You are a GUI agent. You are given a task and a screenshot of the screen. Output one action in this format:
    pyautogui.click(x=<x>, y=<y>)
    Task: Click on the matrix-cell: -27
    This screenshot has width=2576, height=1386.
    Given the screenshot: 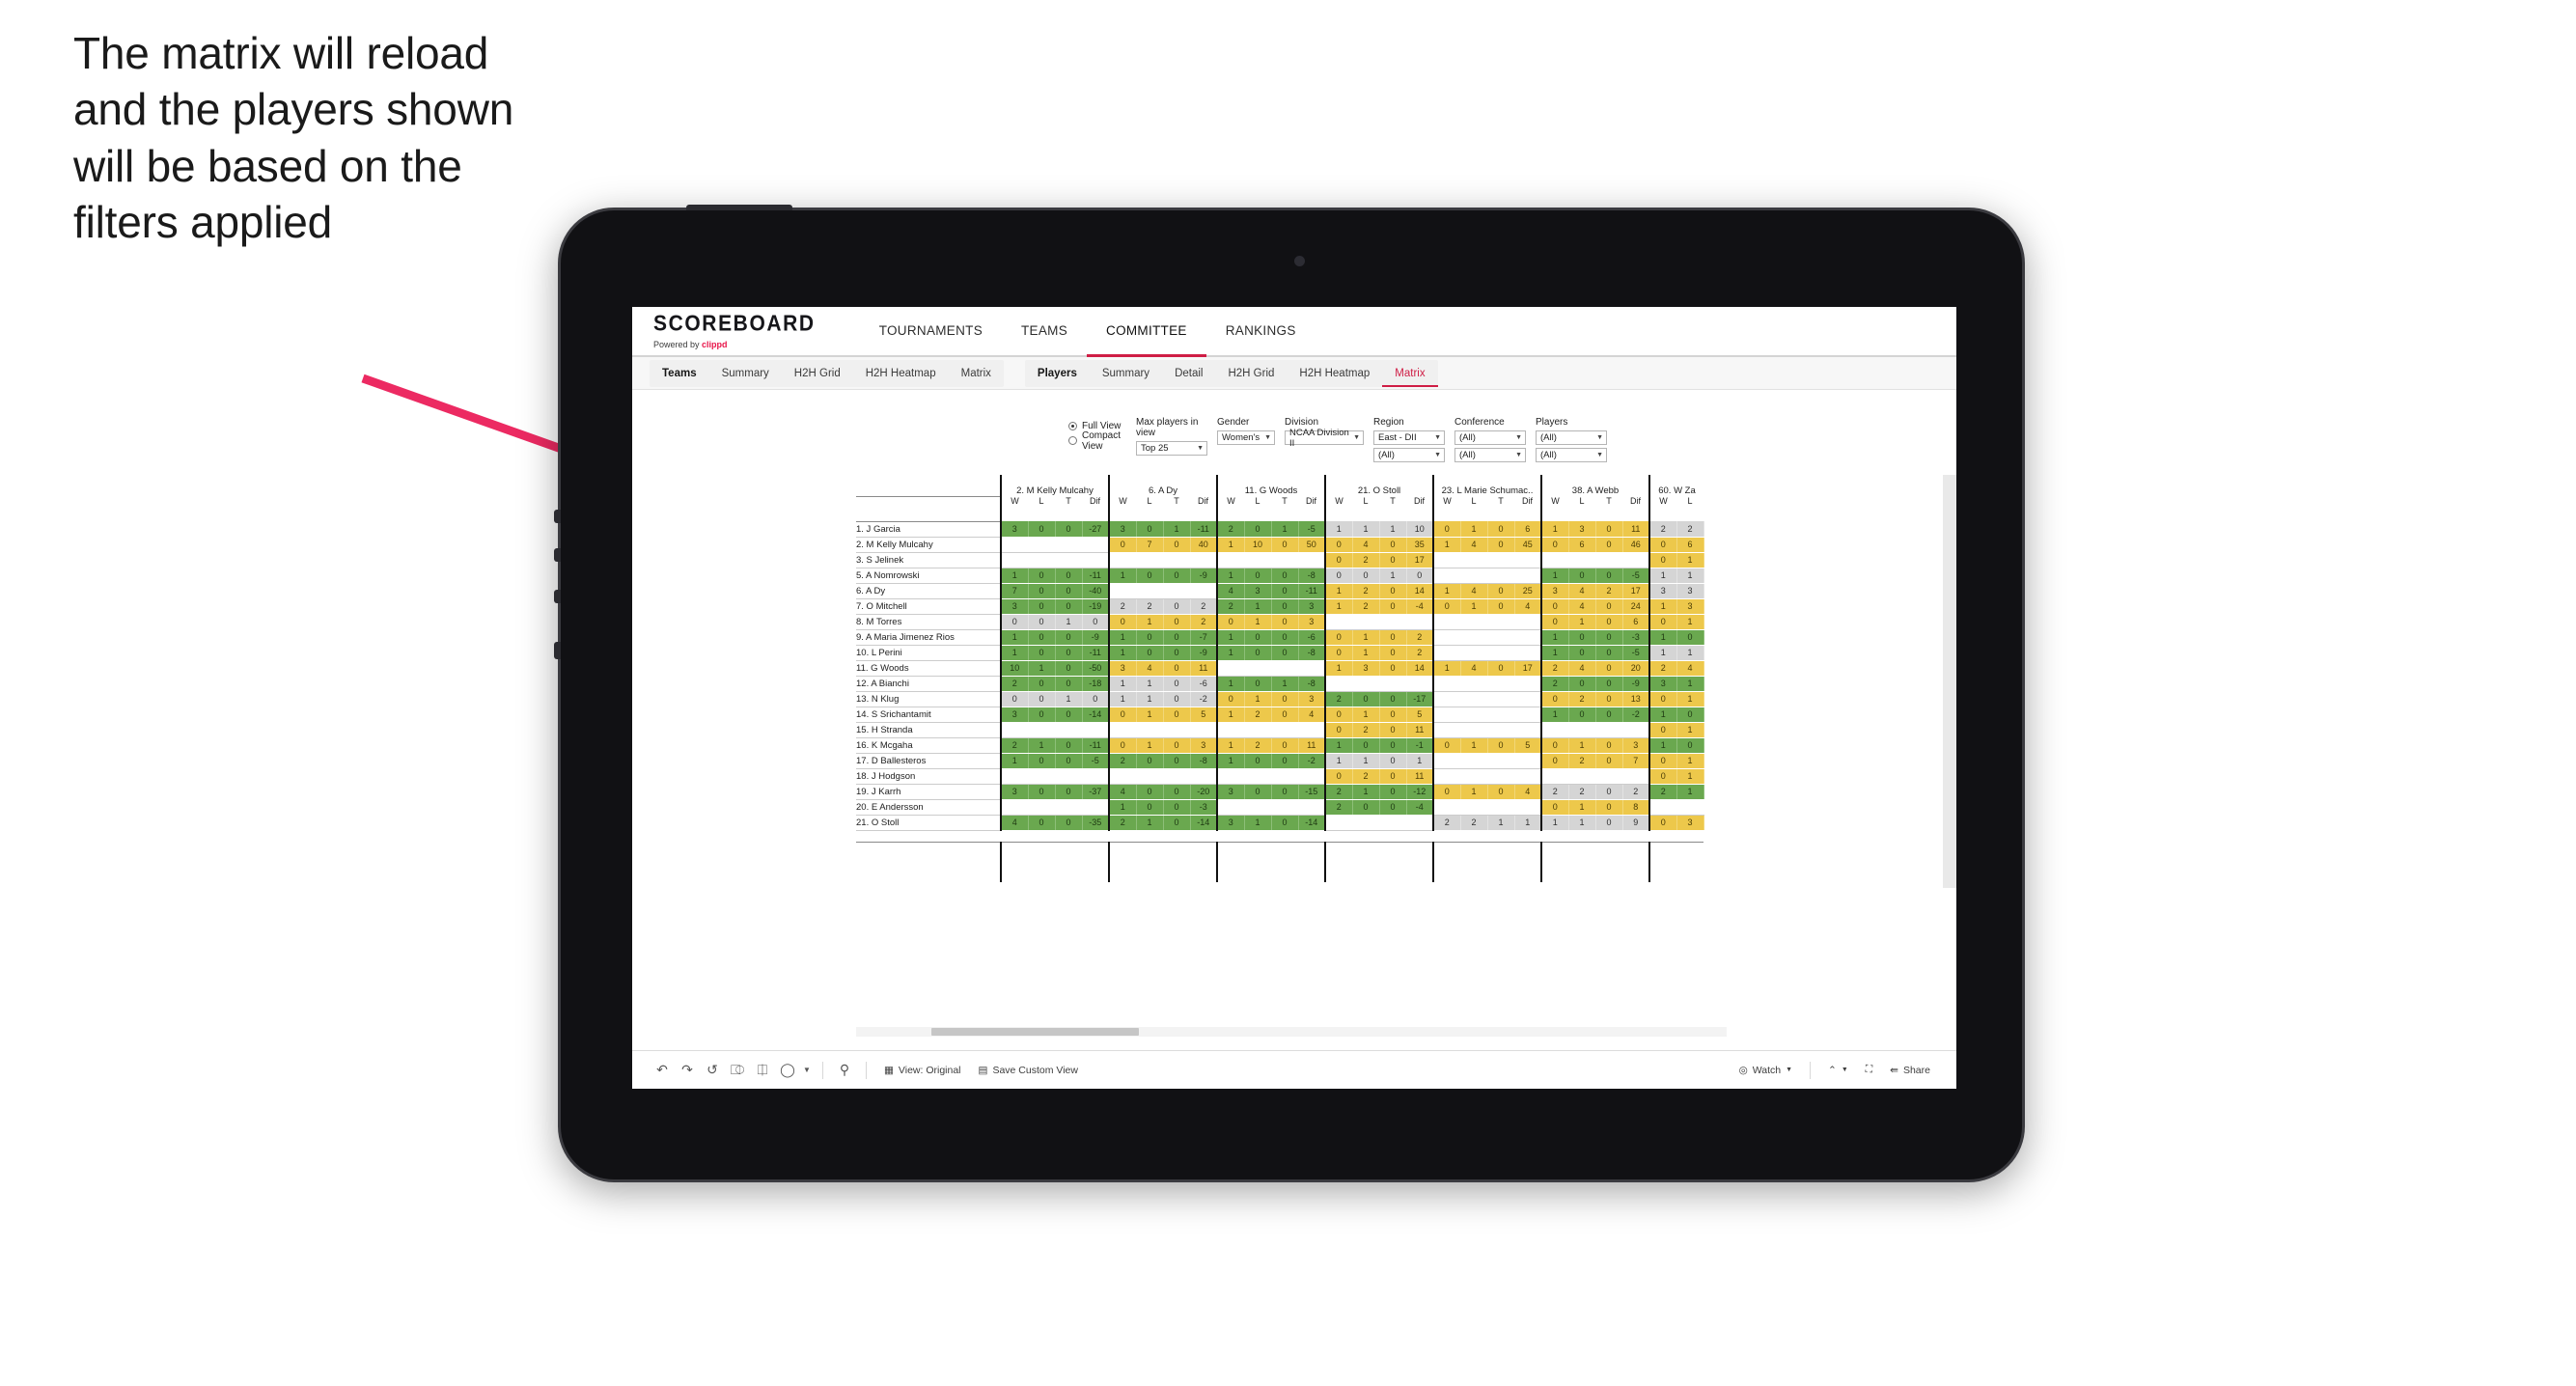 What is the action you would take?
    pyautogui.click(x=1096, y=529)
    